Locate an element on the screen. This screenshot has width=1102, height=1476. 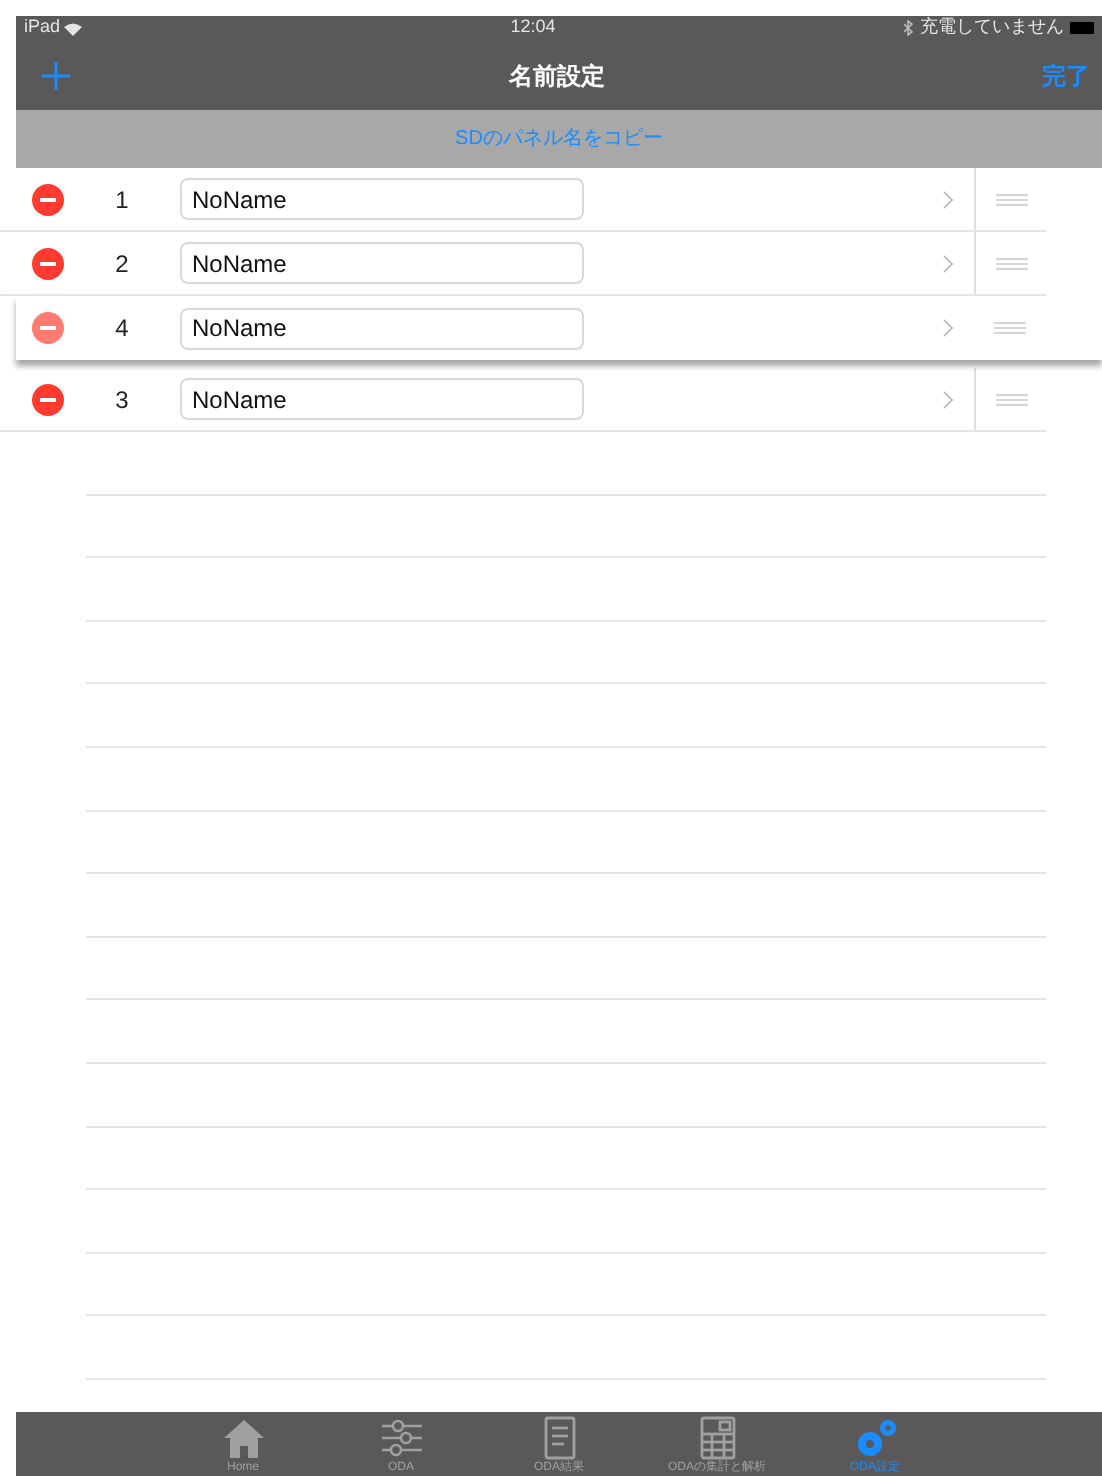
status-time: 12:04 is located at coordinates (533, 27).